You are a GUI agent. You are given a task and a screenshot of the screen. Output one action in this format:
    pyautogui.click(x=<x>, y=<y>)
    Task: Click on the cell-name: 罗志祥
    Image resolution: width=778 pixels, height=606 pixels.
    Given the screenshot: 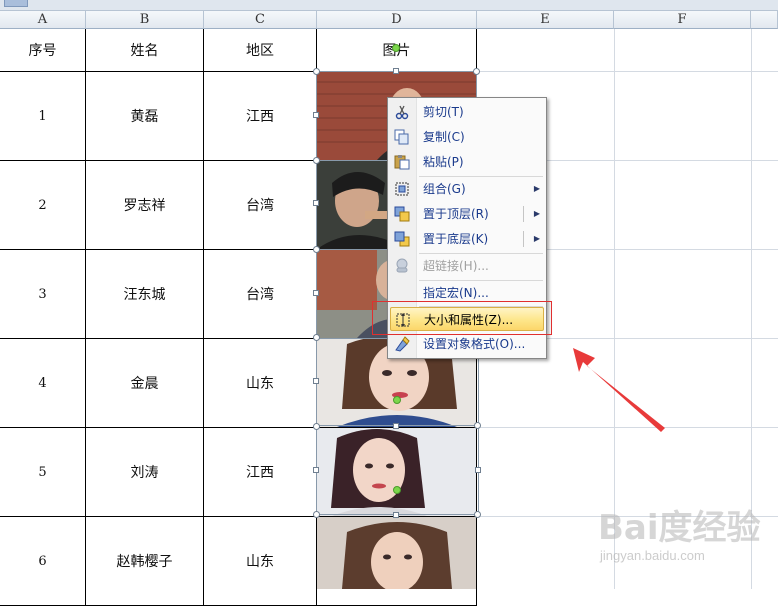 What is the action you would take?
    pyautogui.click(x=145, y=205)
    